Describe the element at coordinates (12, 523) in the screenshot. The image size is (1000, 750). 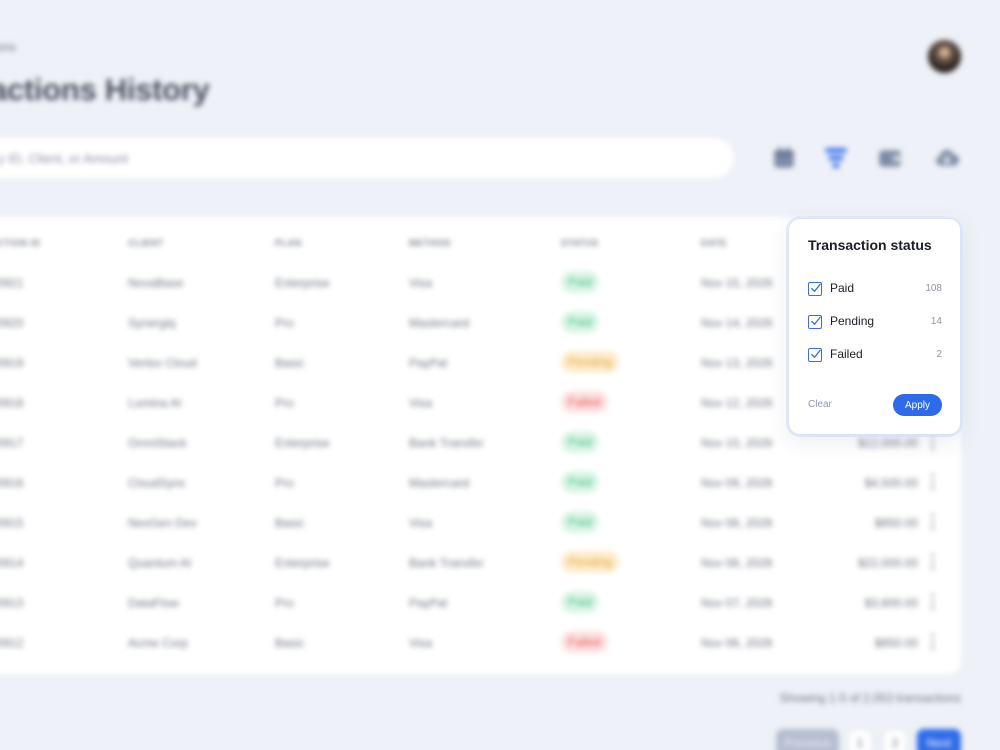
I see `cell-id: 00915` at that location.